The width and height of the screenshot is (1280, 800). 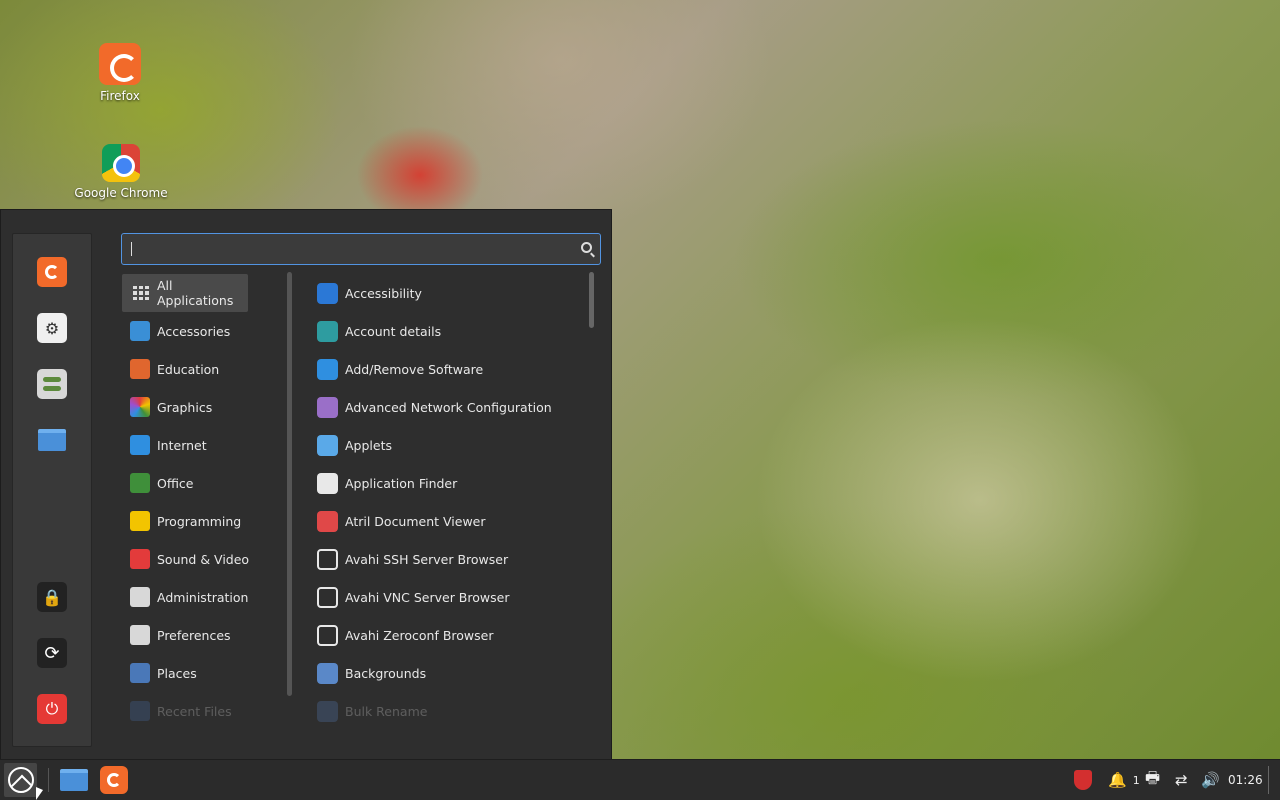 What do you see at coordinates (202, 445) in the screenshot?
I see `category-internet: Internet` at bounding box center [202, 445].